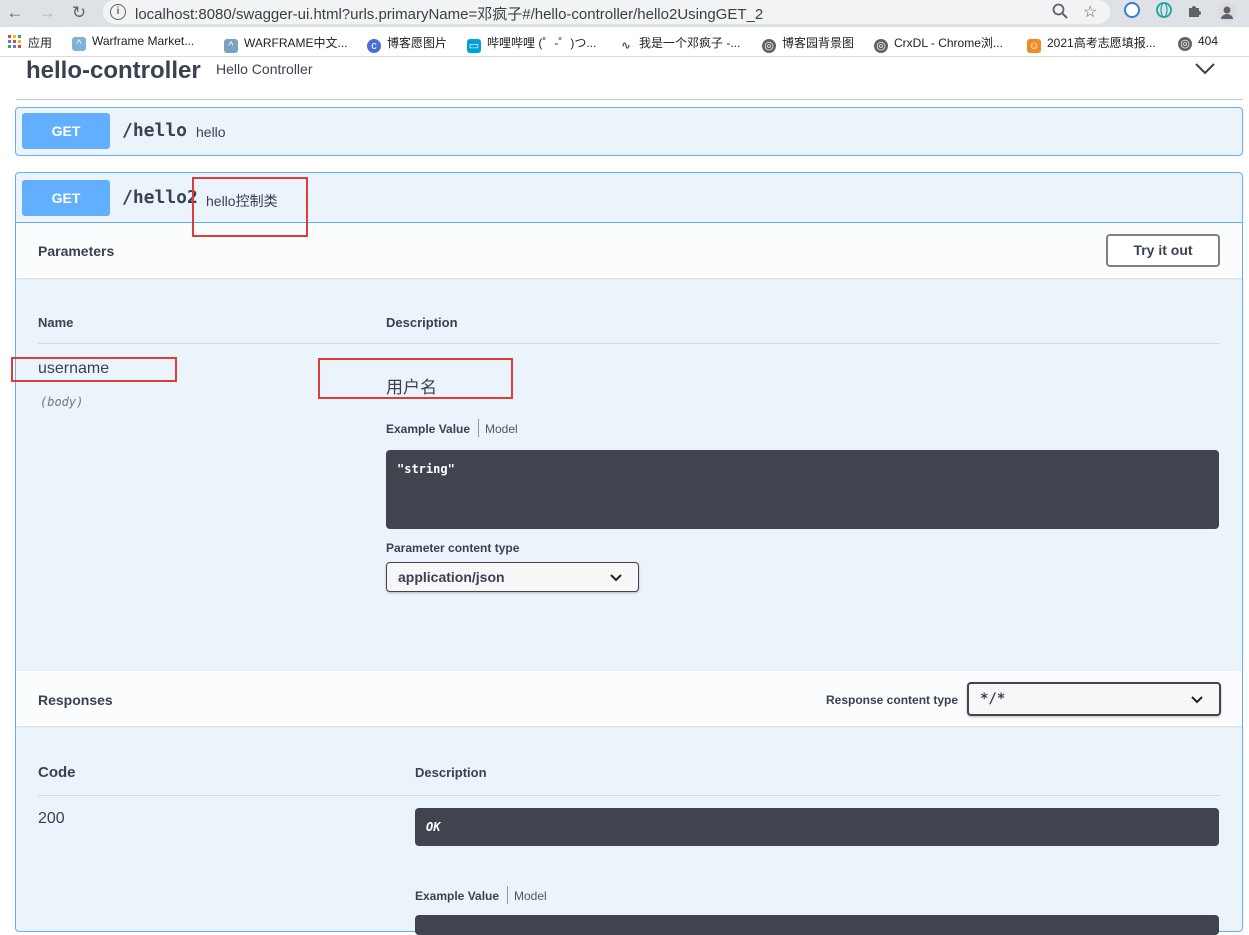  I want to click on response-content-type-value: */*, so click(993, 699).